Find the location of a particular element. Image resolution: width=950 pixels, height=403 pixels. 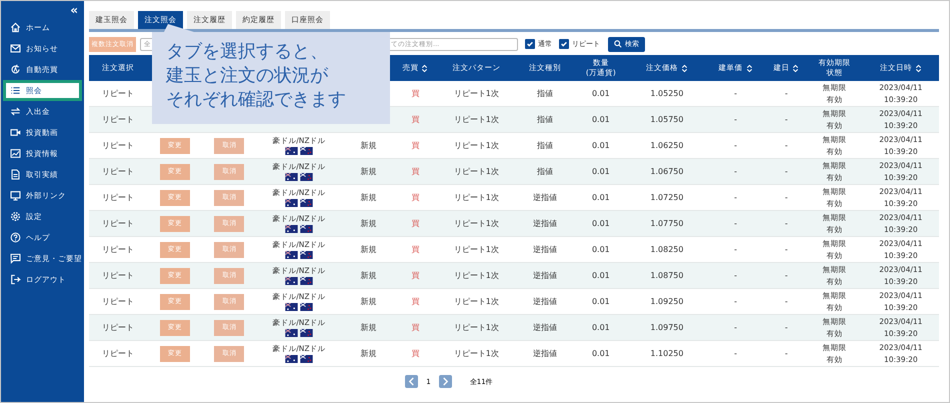

help-icon is located at coordinates (15, 237).